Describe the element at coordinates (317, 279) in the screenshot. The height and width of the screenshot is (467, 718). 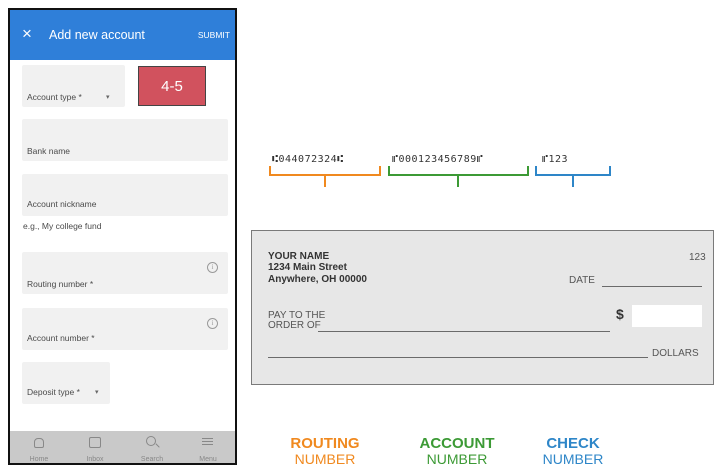
I see `check-city: Anywhere, OH 00000` at that location.